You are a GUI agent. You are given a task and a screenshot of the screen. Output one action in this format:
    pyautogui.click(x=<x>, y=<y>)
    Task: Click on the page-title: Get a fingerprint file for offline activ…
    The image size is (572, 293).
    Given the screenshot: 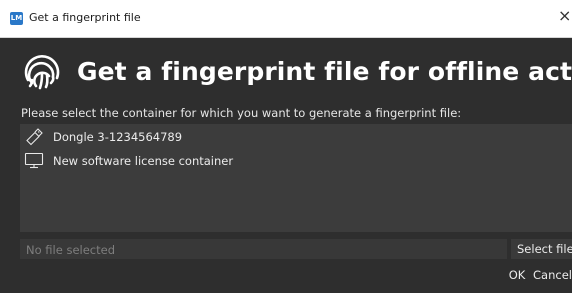 What is the action you would take?
    pyautogui.click(x=324, y=71)
    